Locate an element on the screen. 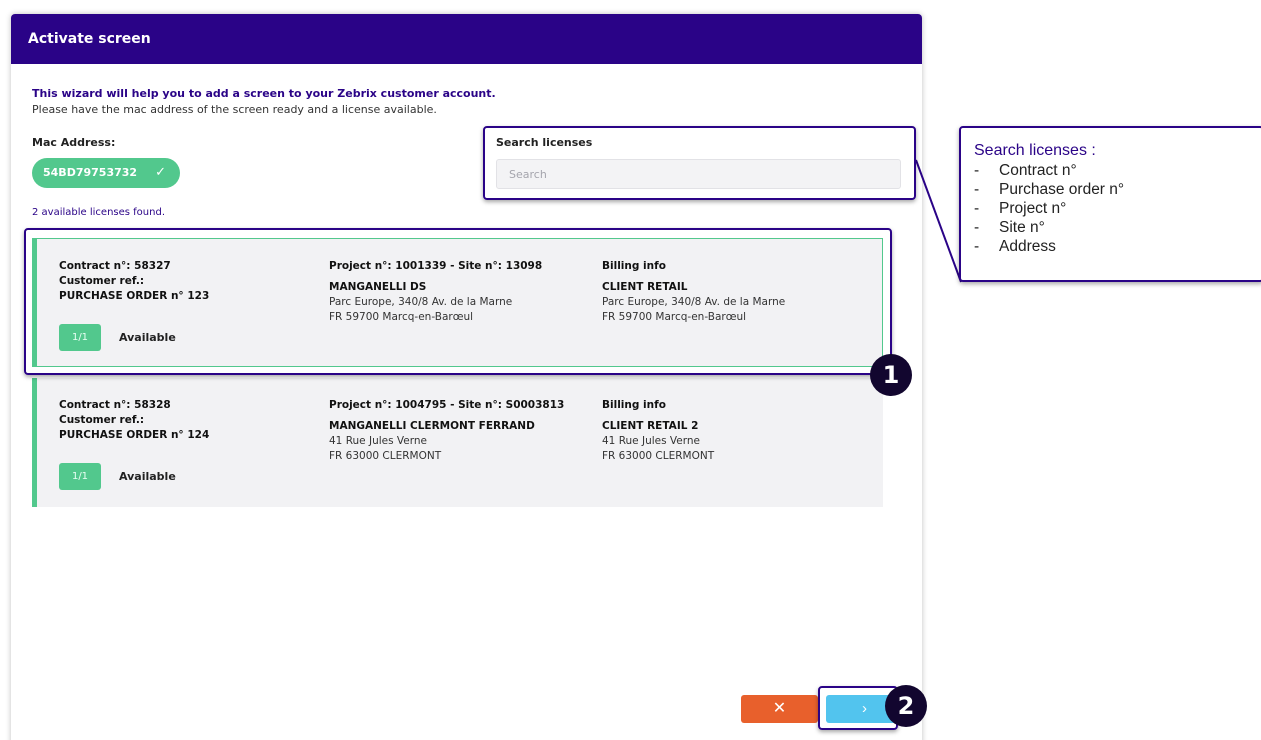 The width and height of the screenshot is (1261, 740). step-marker-2: 2 is located at coordinates (906, 706).